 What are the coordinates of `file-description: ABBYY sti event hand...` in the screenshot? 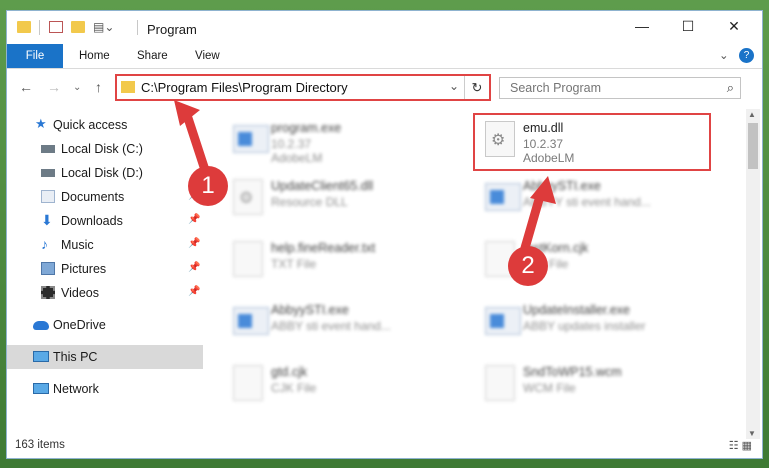 It's located at (587, 202).